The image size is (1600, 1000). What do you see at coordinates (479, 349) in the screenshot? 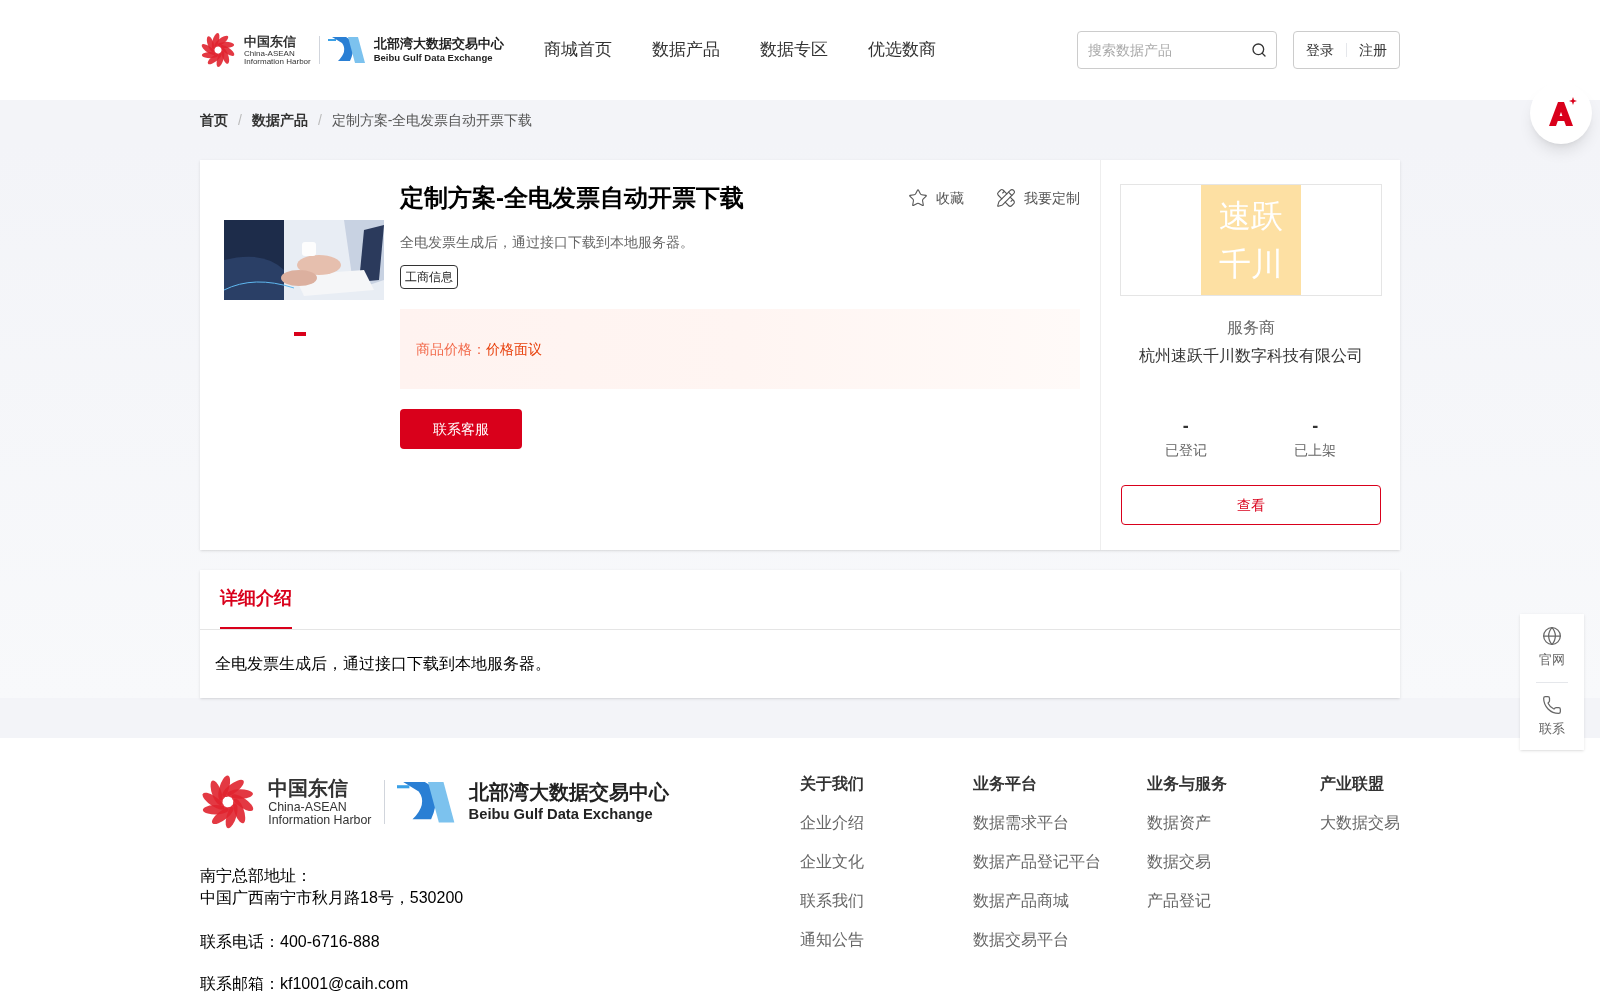
I see `price-text: 商品价格：价格面议` at bounding box center [479, 349].